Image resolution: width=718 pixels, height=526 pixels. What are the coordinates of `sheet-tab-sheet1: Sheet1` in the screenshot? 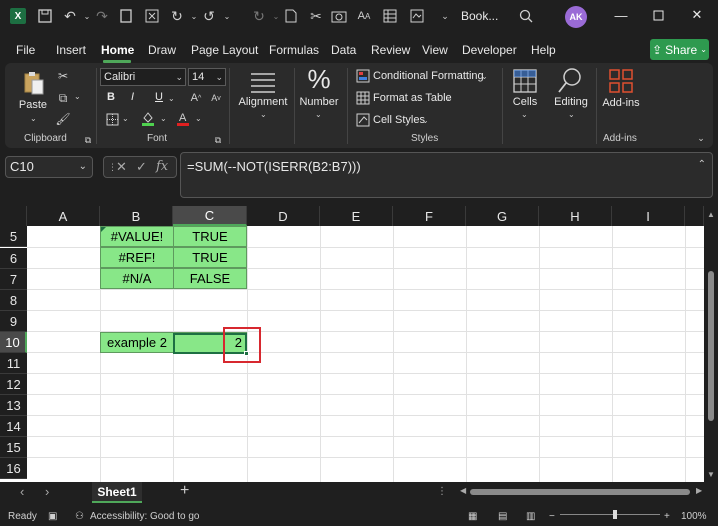 It's located at (117, 492).